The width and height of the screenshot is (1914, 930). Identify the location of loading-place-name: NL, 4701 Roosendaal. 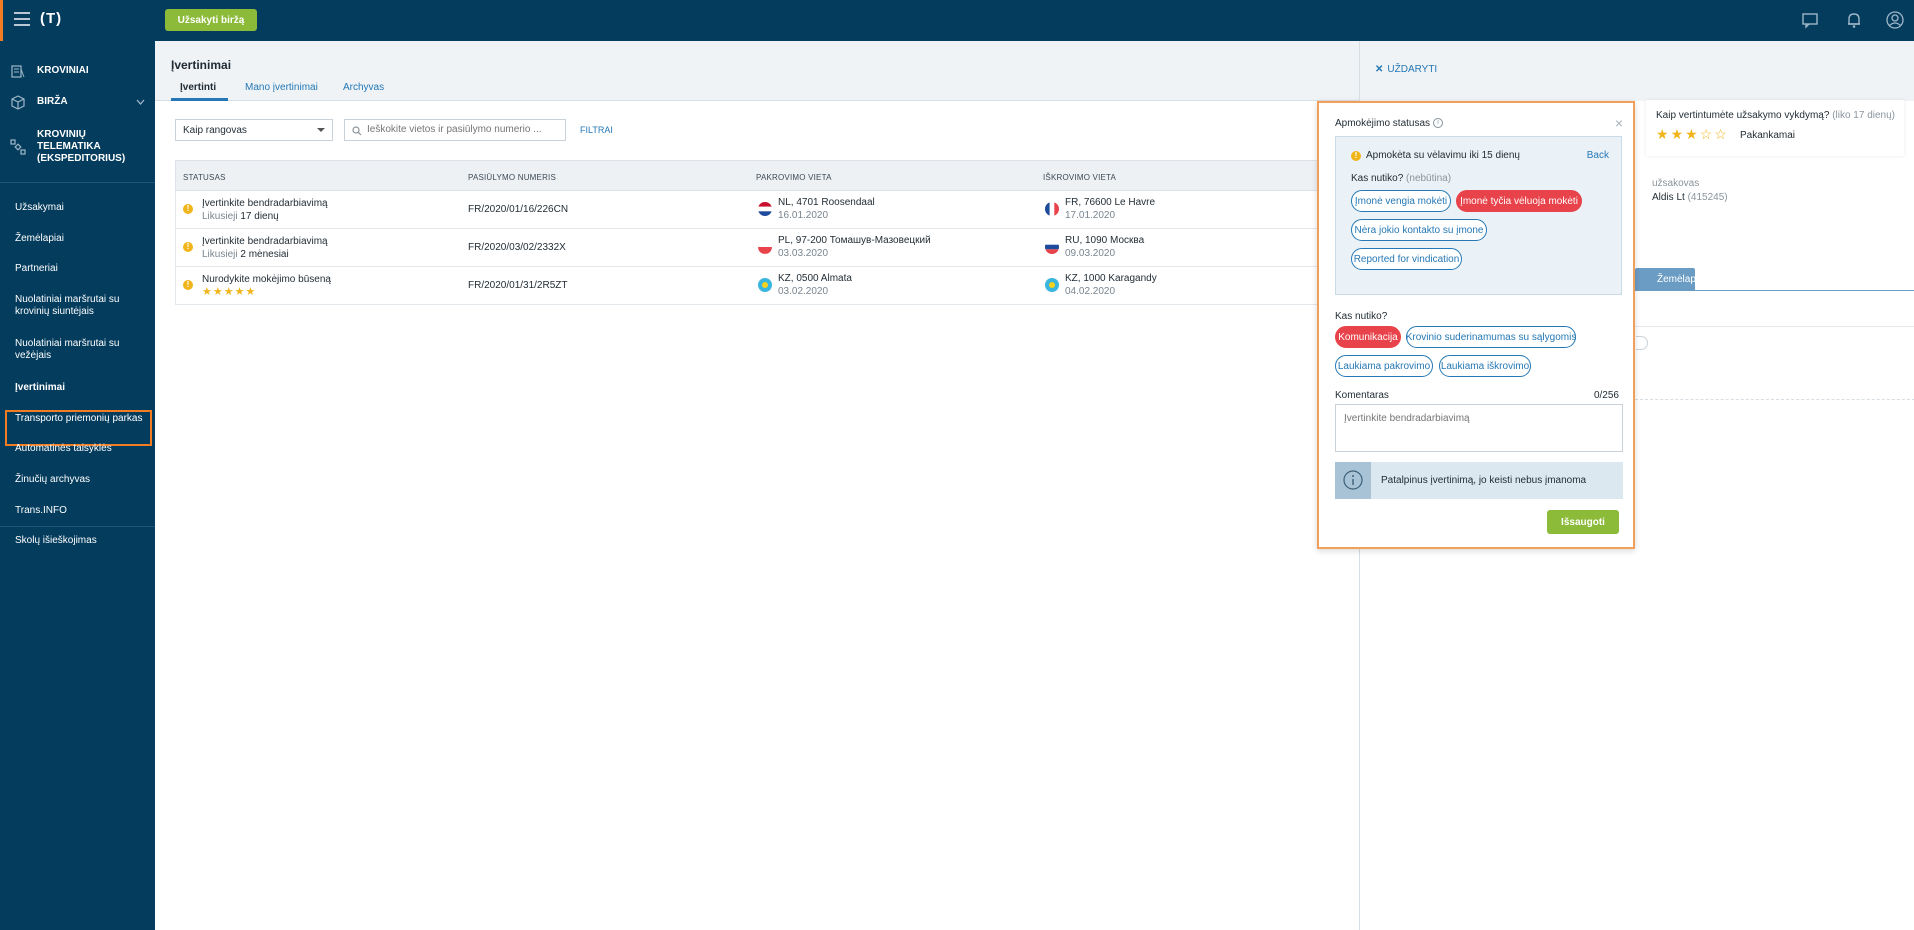
(826, 202).